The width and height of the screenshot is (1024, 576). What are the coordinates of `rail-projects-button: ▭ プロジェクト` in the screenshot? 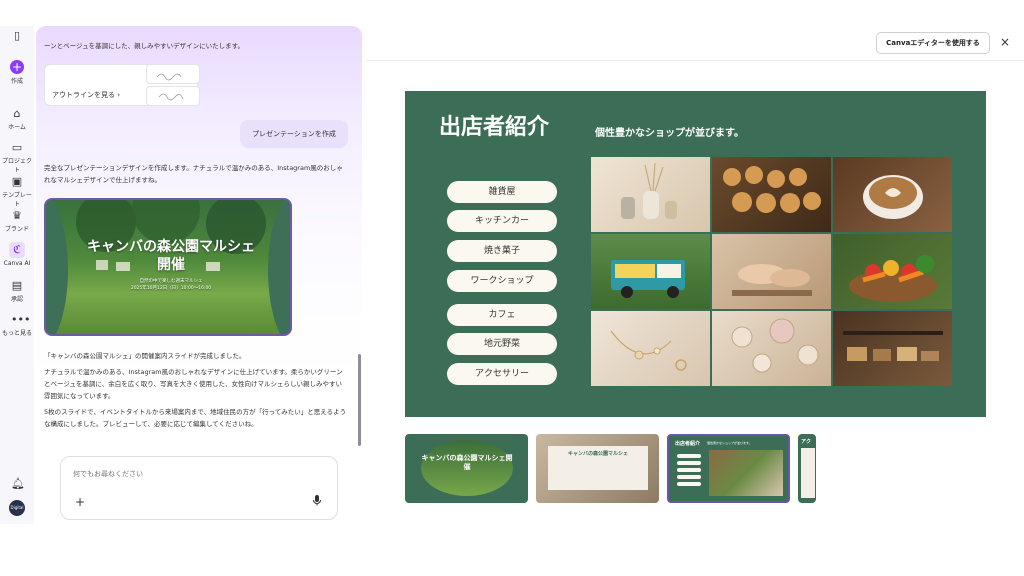 It's located at (17, 158).